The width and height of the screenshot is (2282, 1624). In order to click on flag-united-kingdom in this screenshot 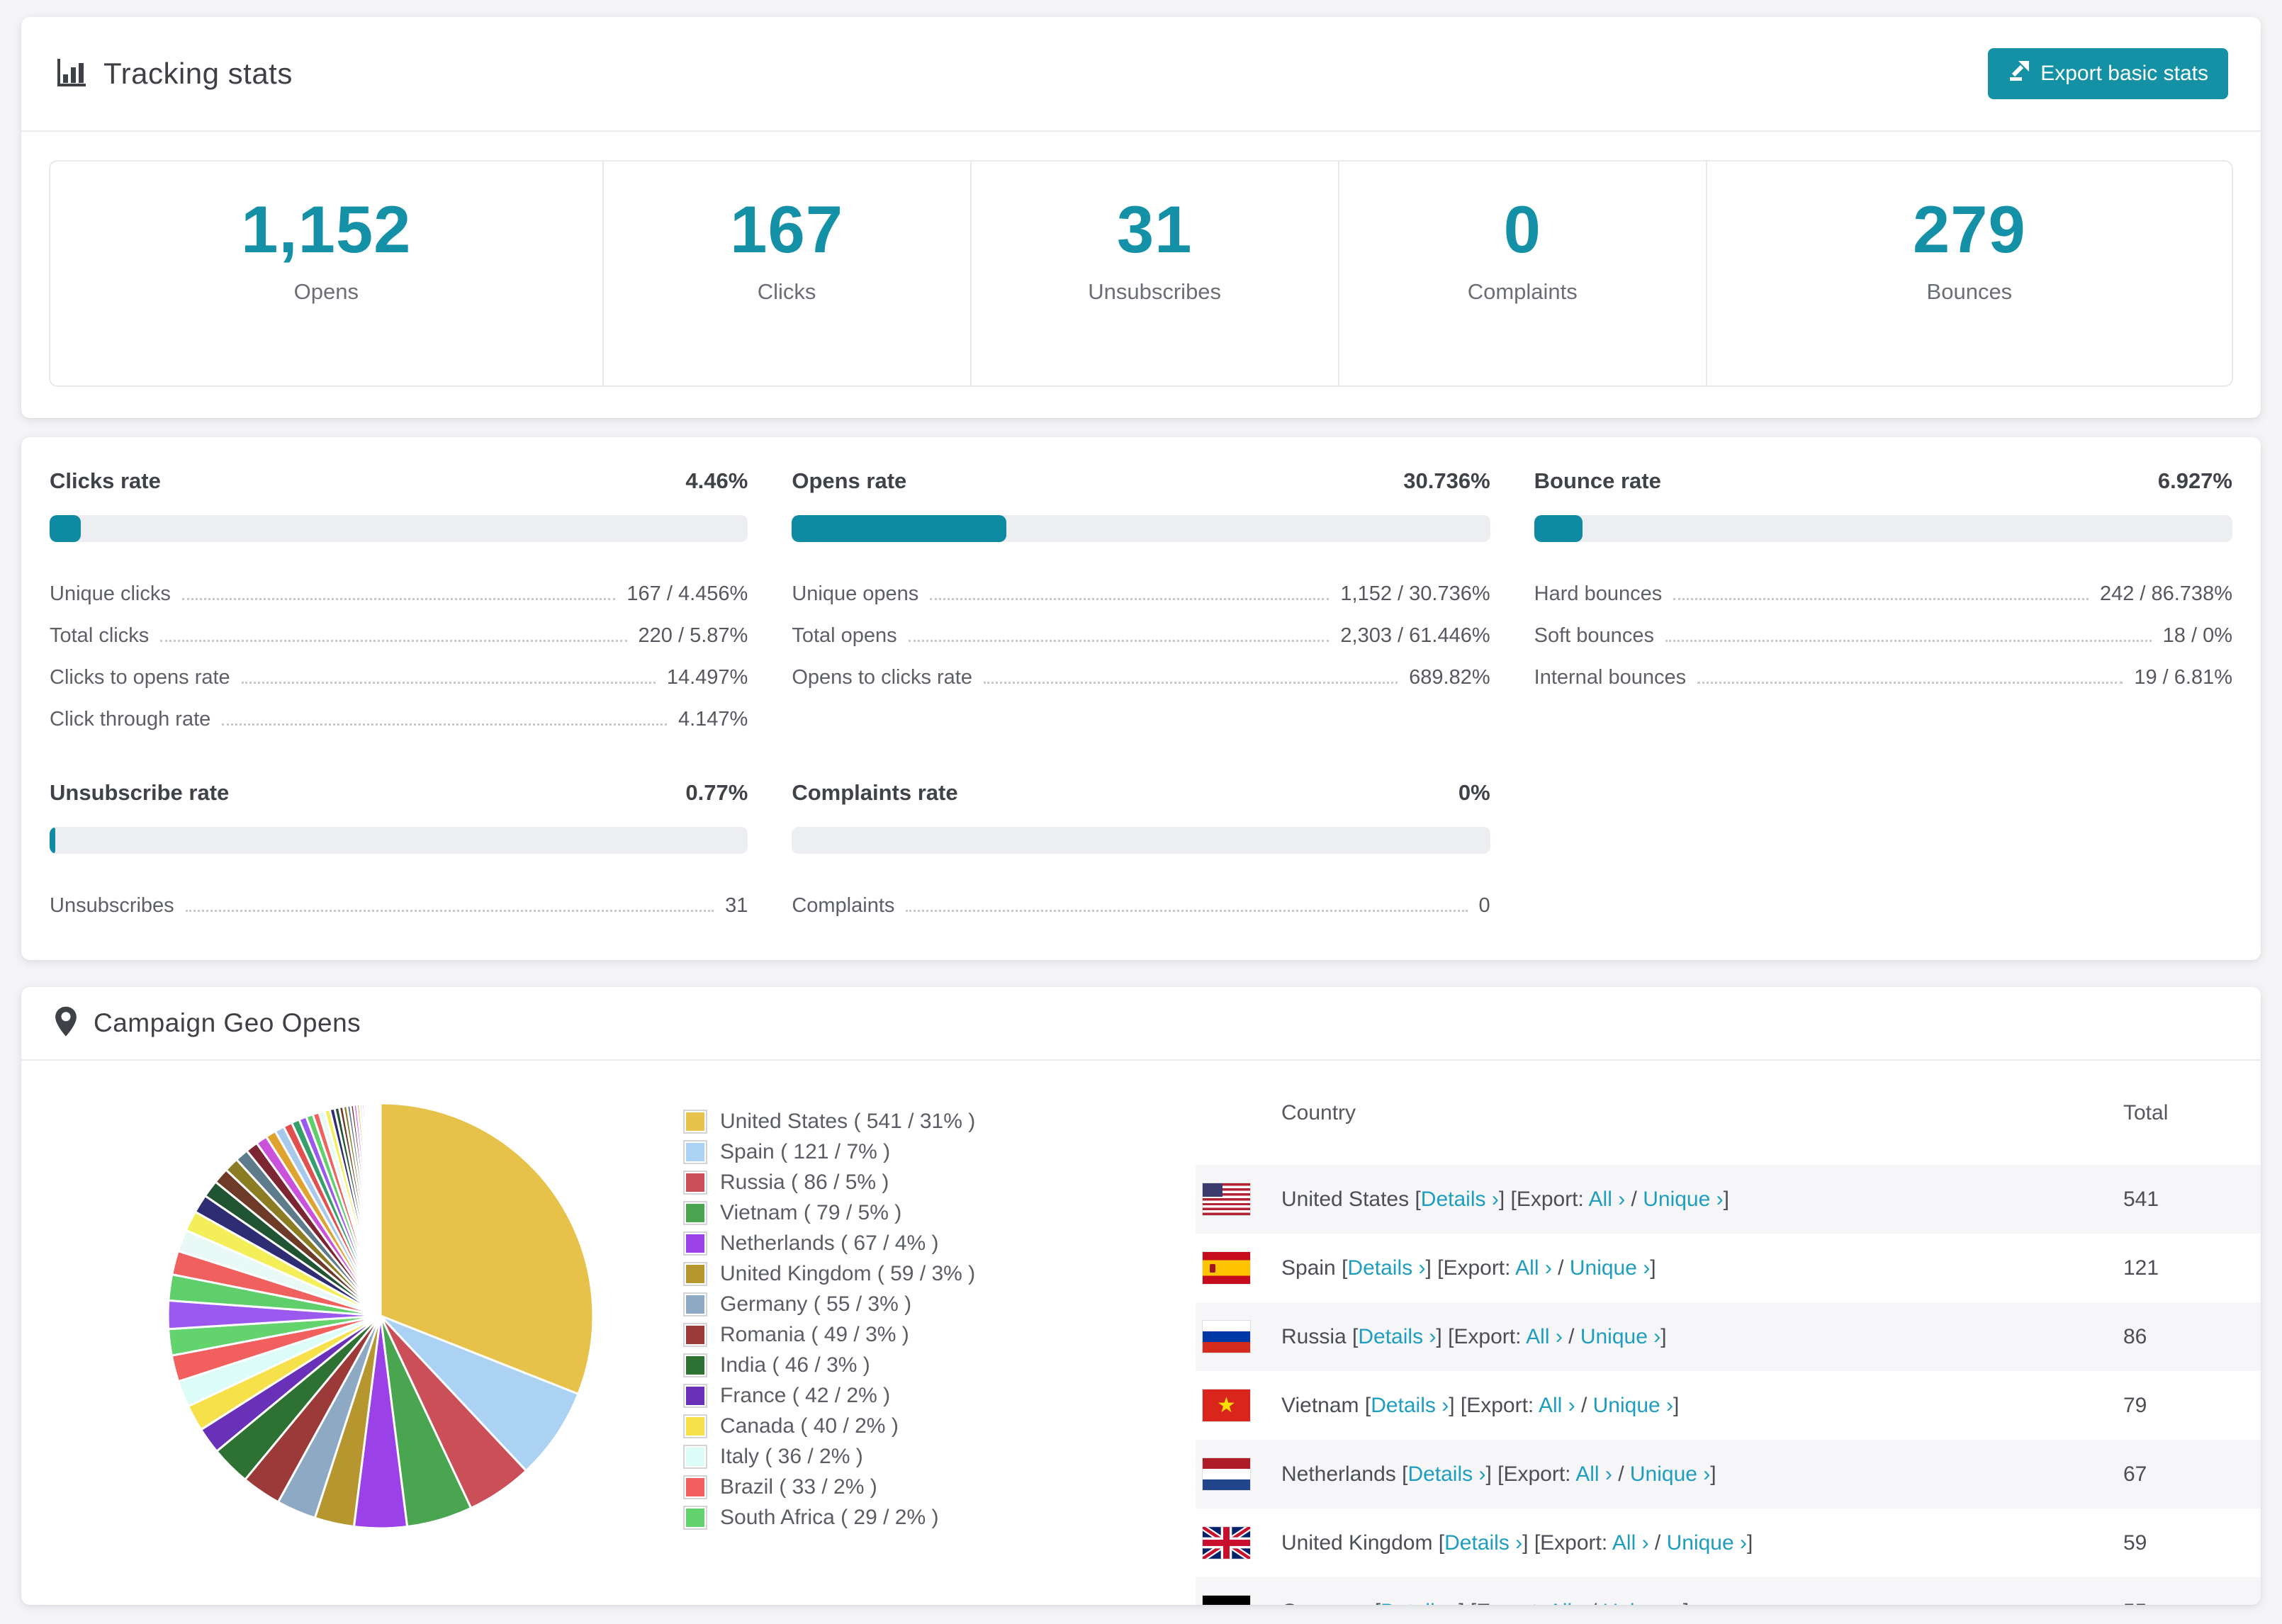, I will do `click(1227, 1543)`.